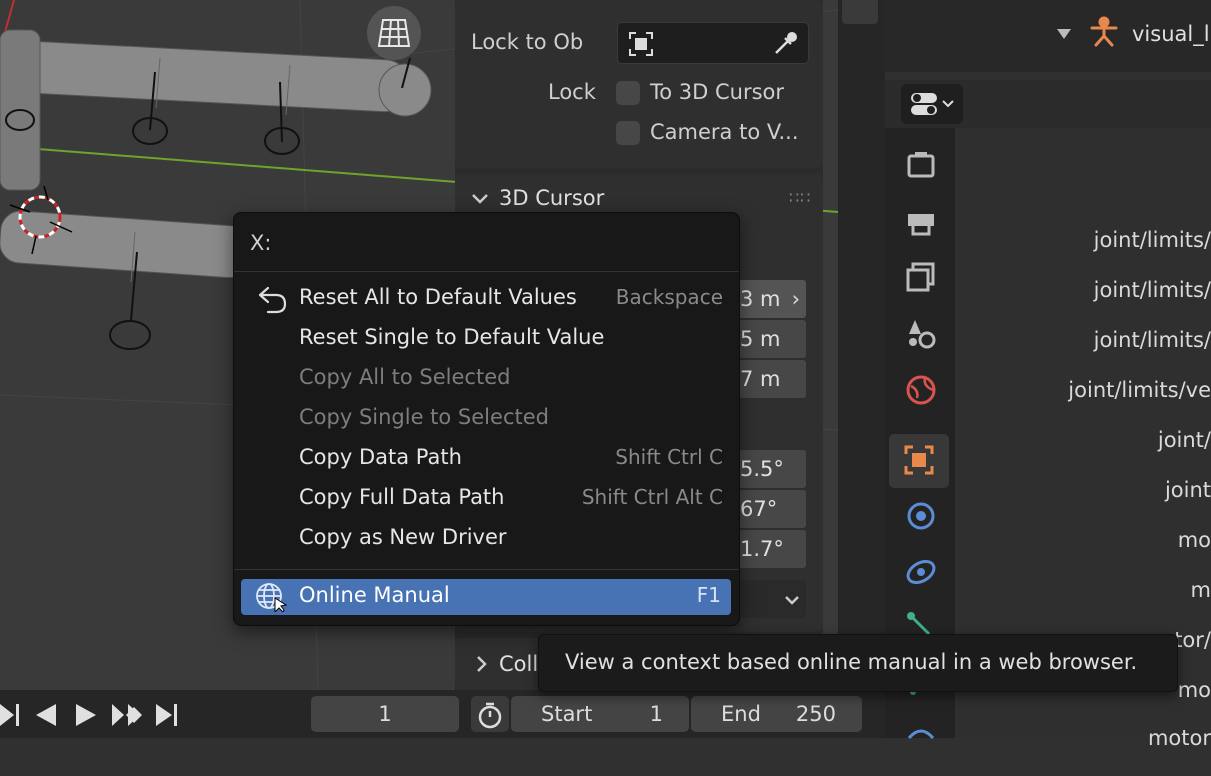  I want to click on use-preview-range-button, so click(490, 714).